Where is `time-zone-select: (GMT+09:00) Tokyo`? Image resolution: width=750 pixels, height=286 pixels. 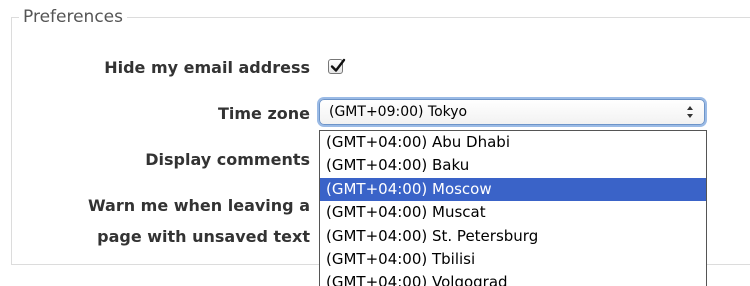 time-zone-select: (GMT+09:00) Tokyo is located at coordinates (512, 112).